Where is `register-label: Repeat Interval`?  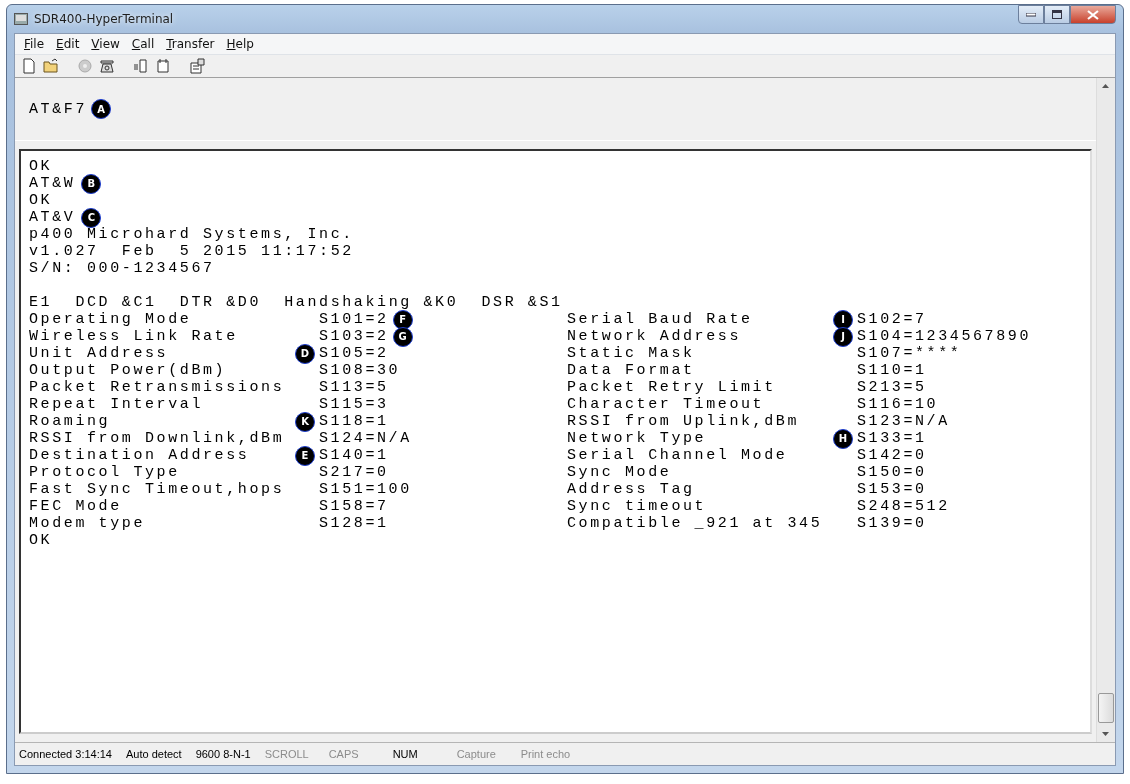
register-label: Repeat Interval is located at coordinates (117, 404).